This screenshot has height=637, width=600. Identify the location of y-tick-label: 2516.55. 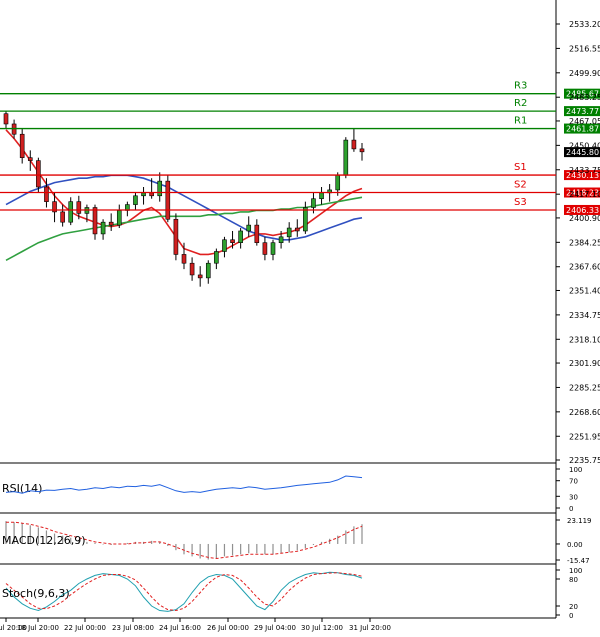
(584, 48).